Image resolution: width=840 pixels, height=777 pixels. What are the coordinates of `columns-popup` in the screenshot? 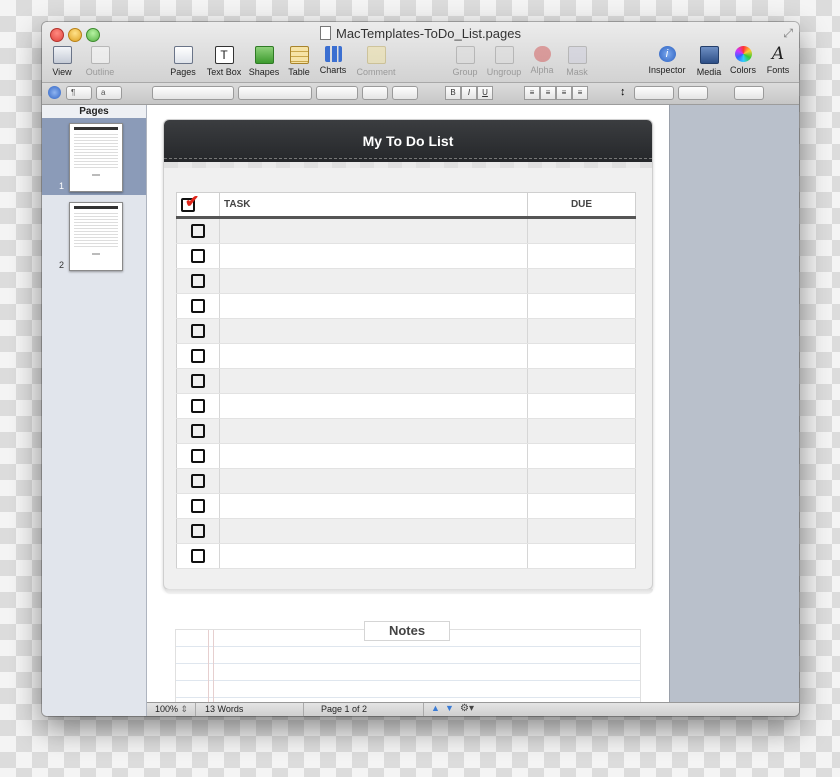 It's located at (693, 93).